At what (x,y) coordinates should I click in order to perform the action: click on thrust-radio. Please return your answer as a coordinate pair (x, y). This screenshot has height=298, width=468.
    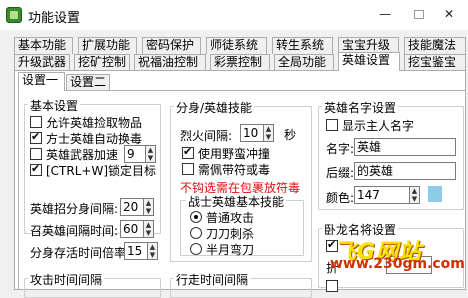
    Looking at the image, I should click on (196, 233).